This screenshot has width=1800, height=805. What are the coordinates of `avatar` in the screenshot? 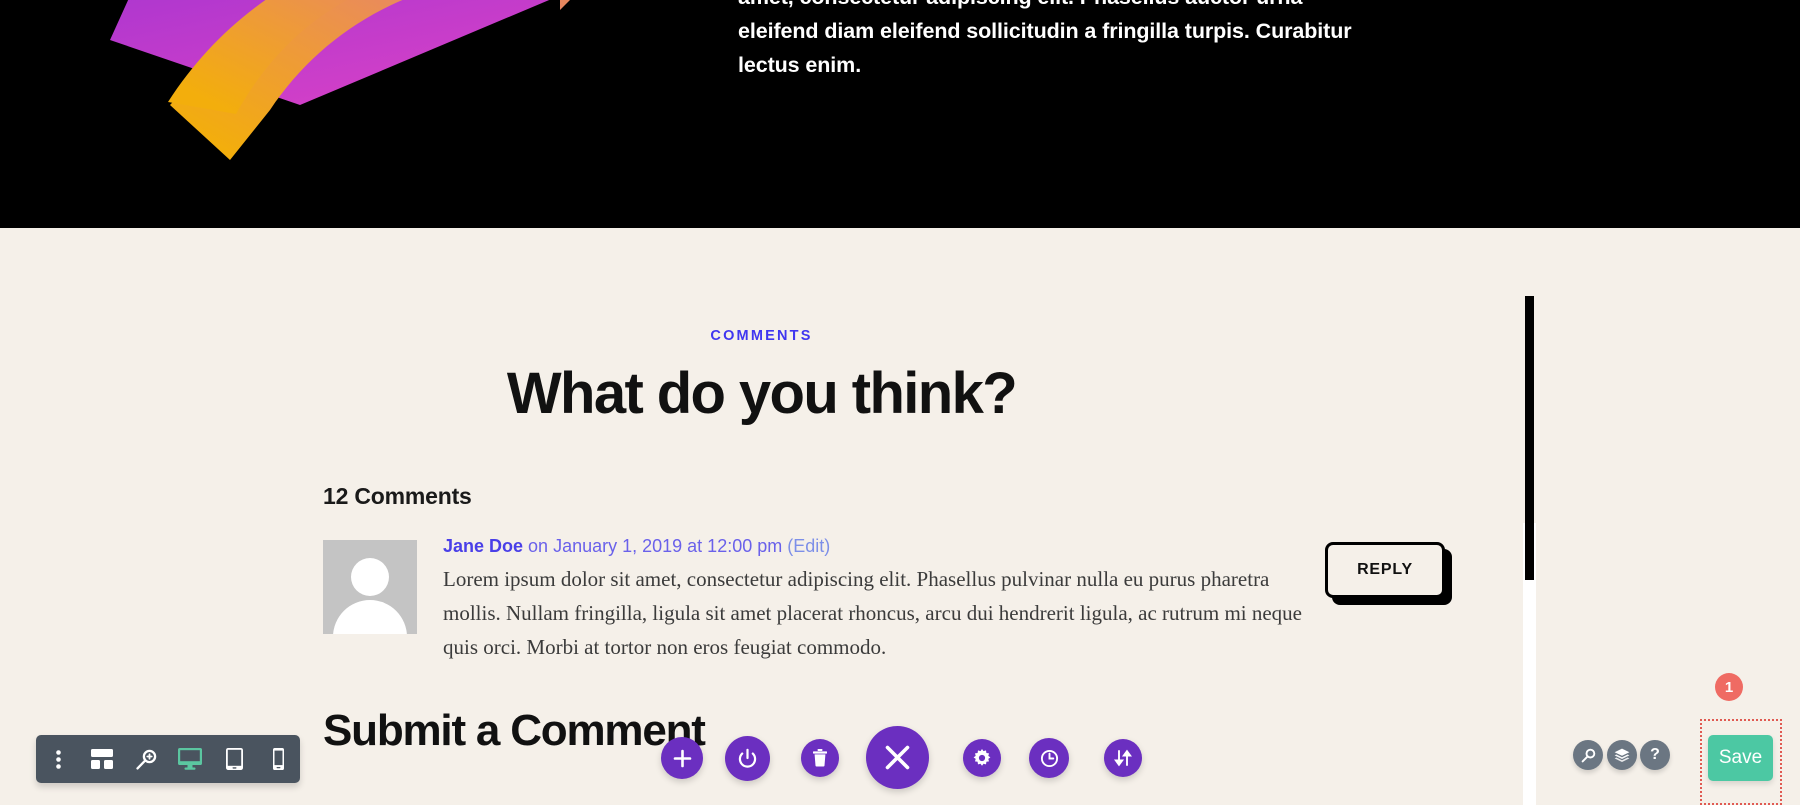 It's located at (370, 587).